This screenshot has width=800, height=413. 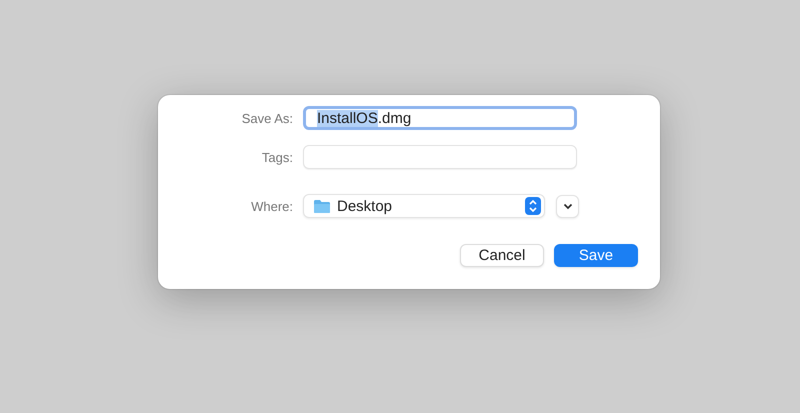 What do you see at coordinates (276, 157) in the screenshot?
I see `field-label: Tags:` at bounding box center [276, 157].